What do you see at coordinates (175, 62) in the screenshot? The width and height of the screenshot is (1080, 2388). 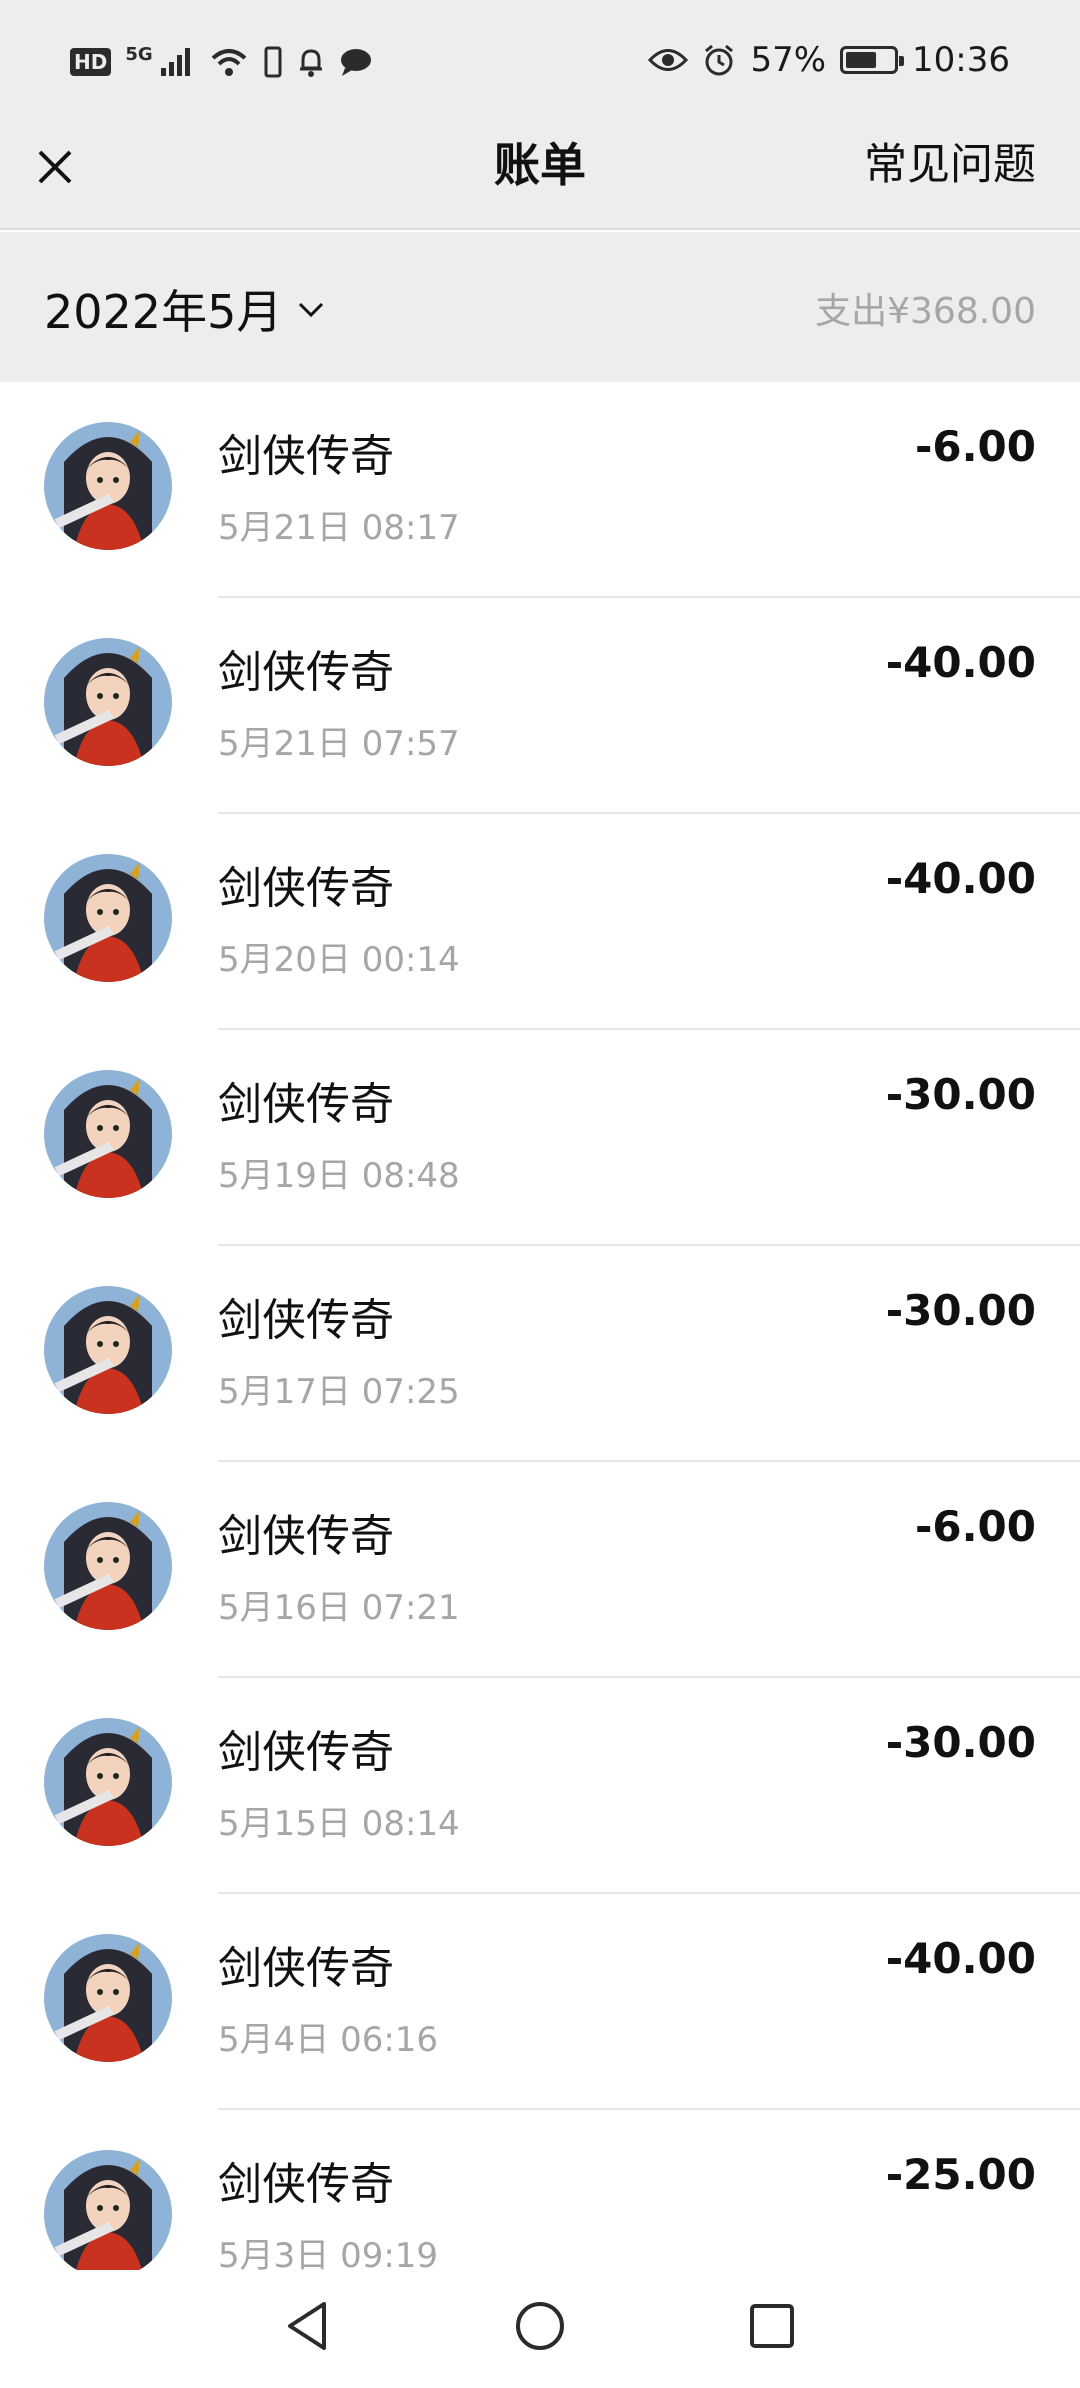 I see `signal-icon` at bounding box center [175, 62].